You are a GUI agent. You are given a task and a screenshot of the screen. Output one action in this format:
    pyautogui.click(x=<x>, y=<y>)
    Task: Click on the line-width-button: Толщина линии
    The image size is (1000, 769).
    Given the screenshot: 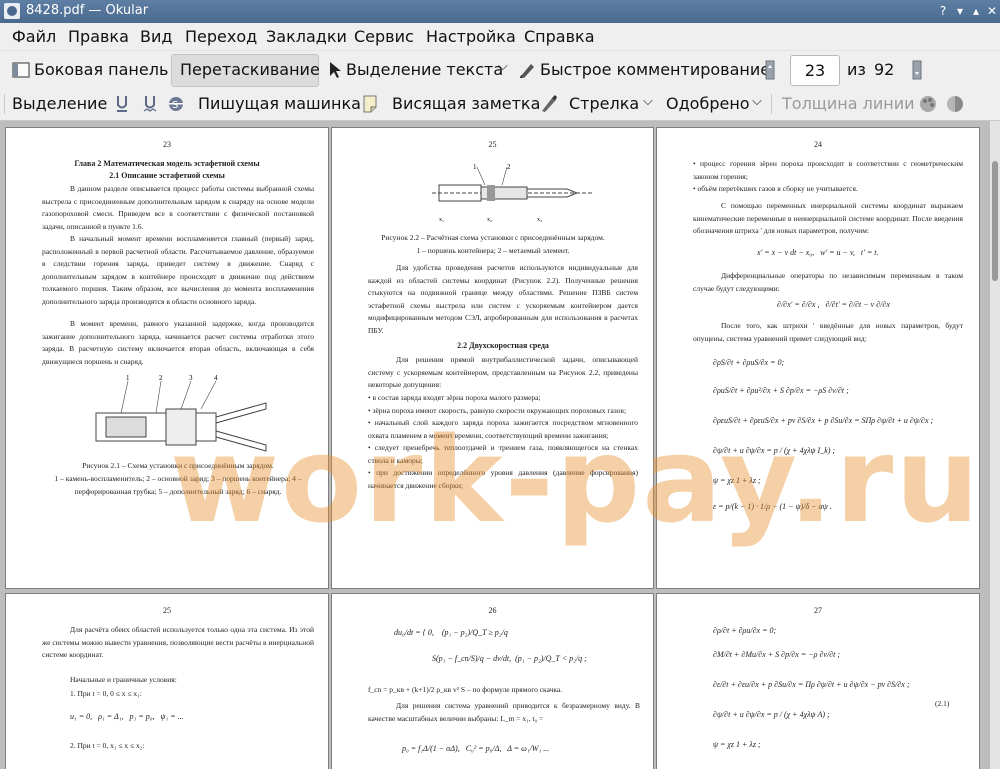 What is the action you would take?
    pyautogui.click(x=848, y=103)
    